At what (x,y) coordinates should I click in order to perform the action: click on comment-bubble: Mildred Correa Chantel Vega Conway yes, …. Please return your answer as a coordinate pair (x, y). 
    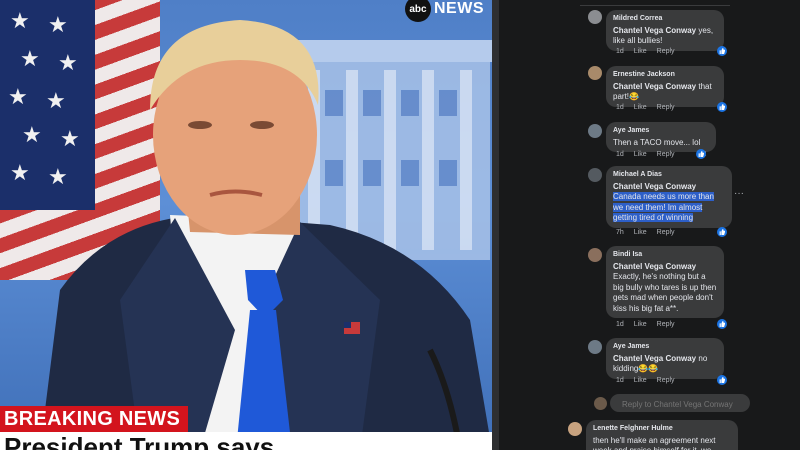
    Looking at the image, I should click on (665, 30).